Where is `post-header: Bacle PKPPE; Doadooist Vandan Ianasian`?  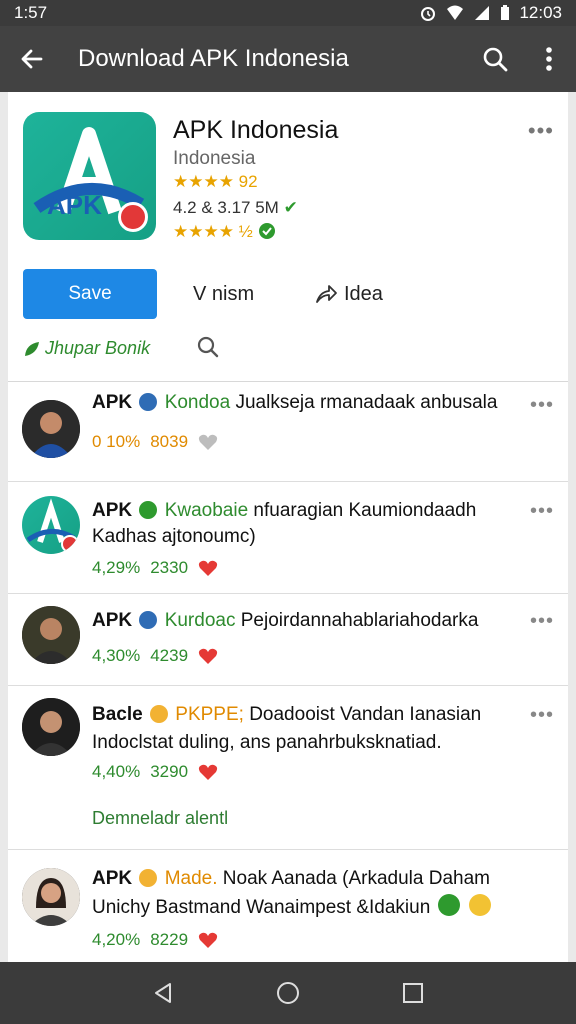 post-header: Bacle PKPPE; Doadooist Vandan Ianasian is located at coordinates (310, 715).